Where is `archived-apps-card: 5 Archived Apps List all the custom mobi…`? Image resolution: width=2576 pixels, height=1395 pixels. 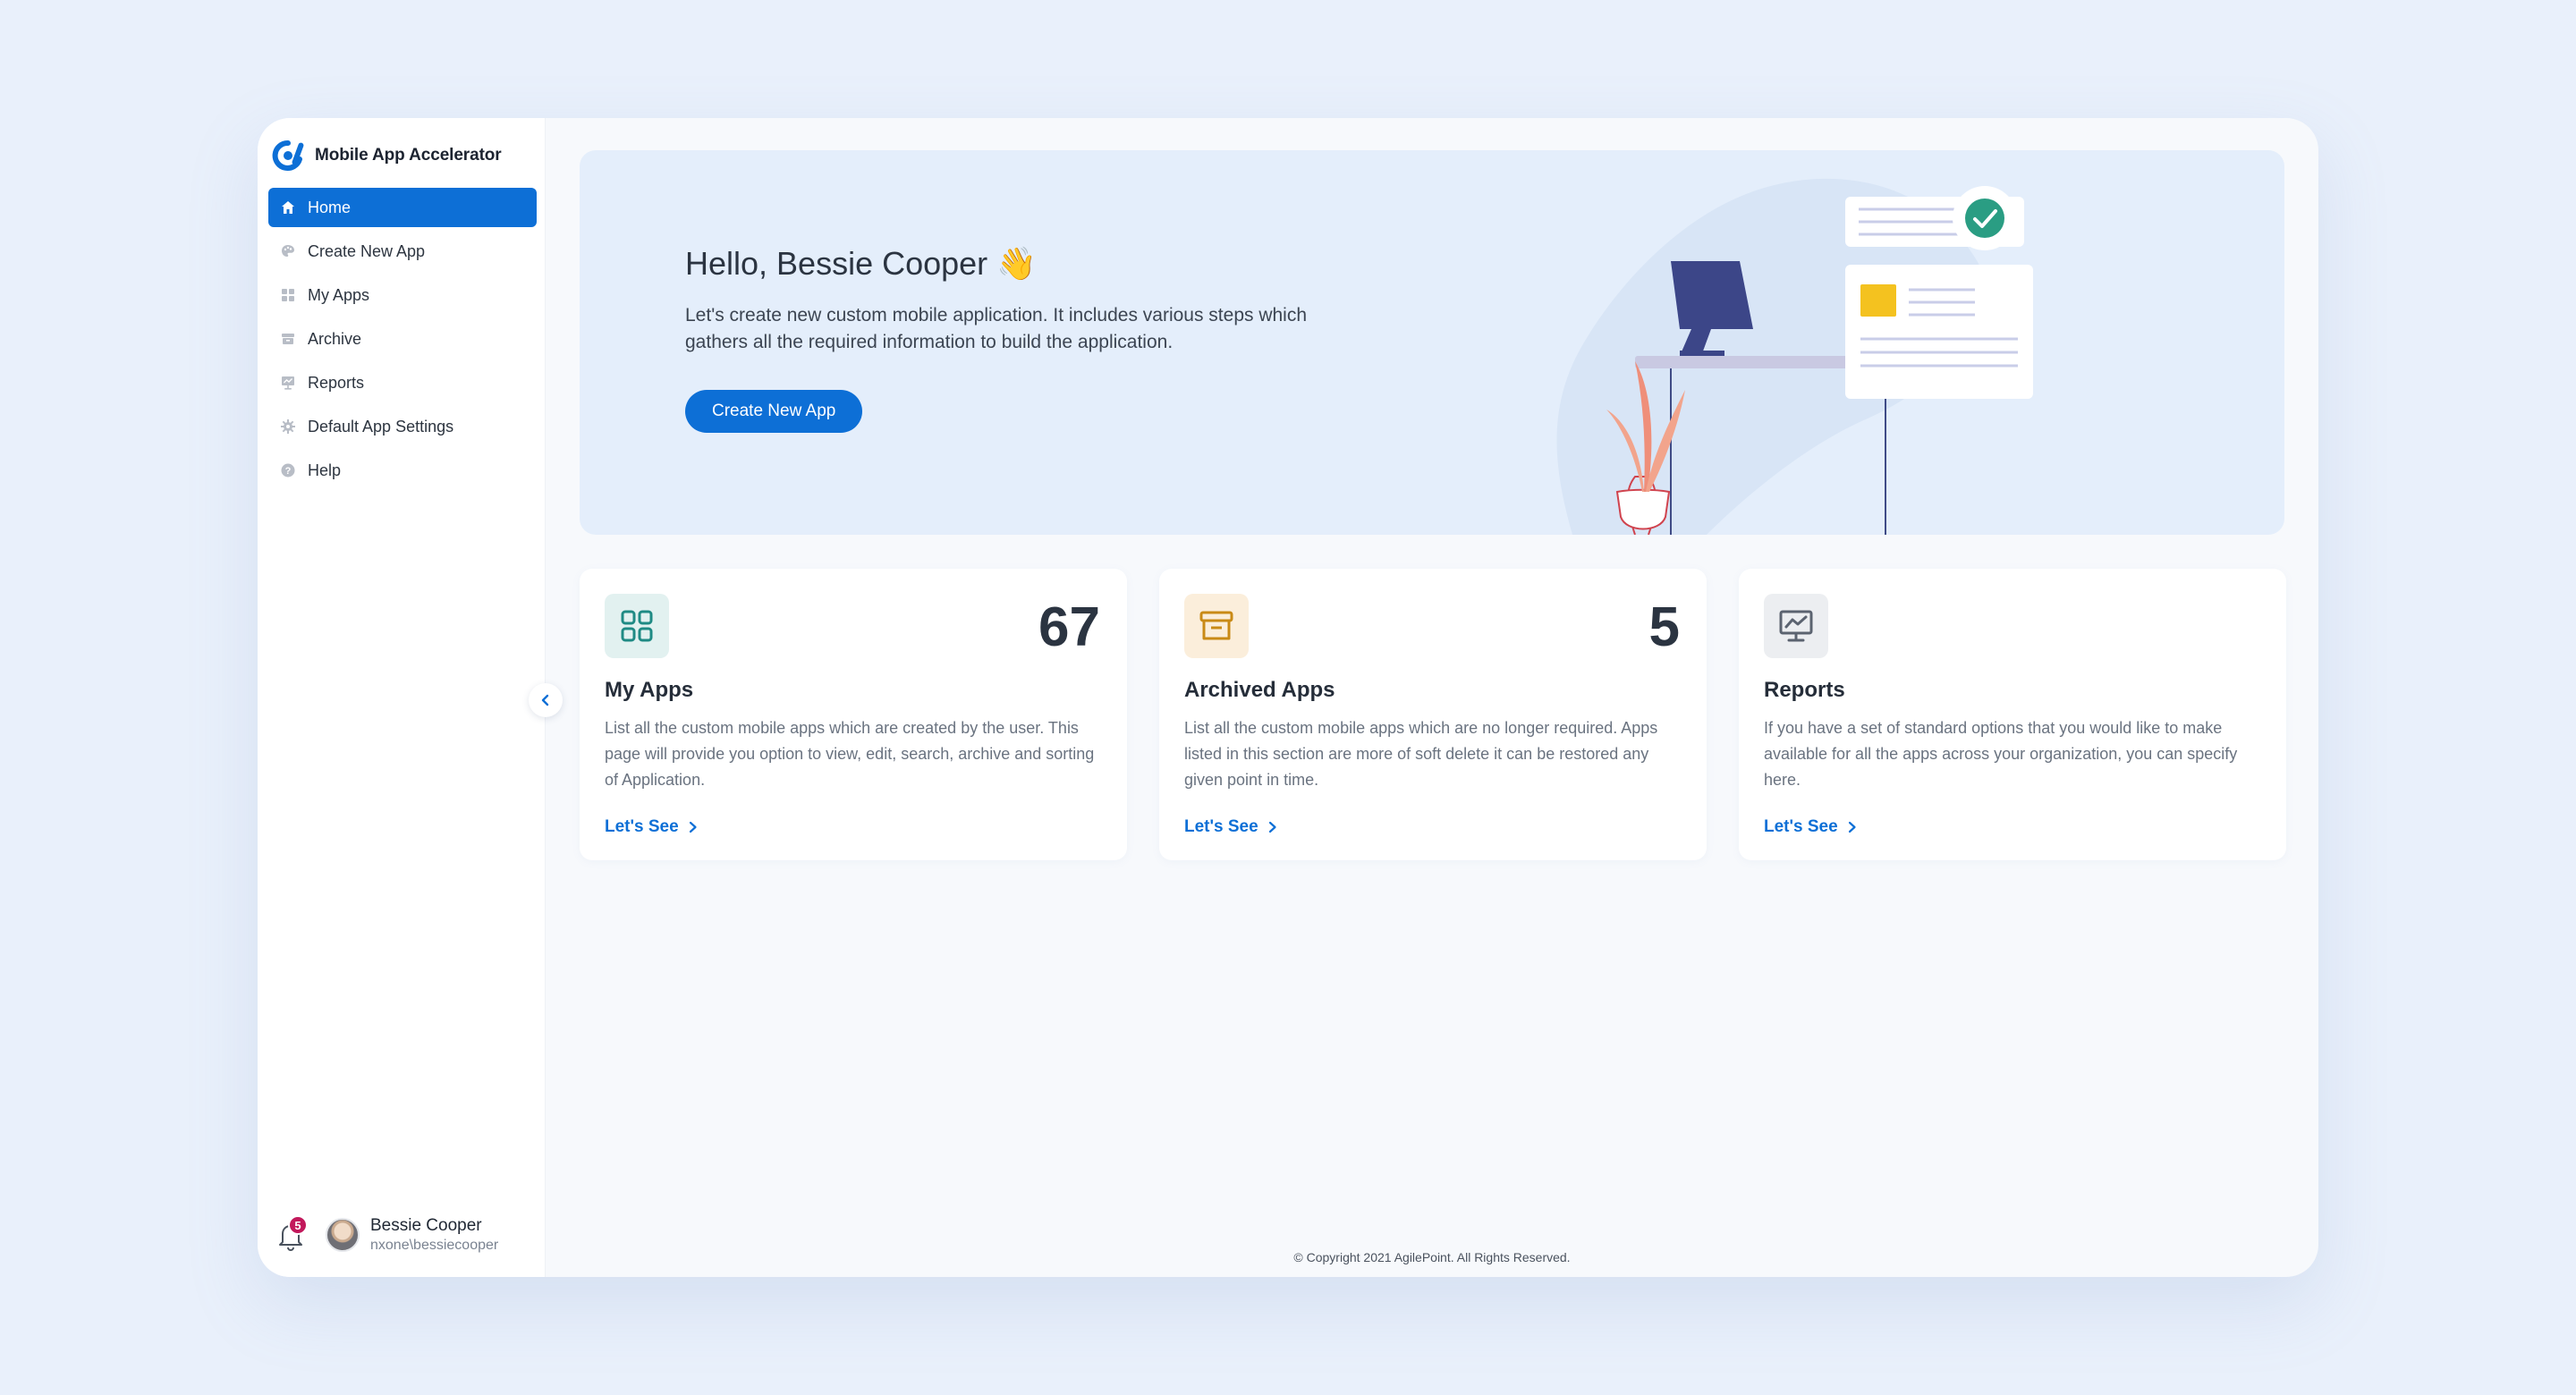 archived-apps-card: 5 Archived Apps List all the custom mobi… is located at coordinates (1433, 714).